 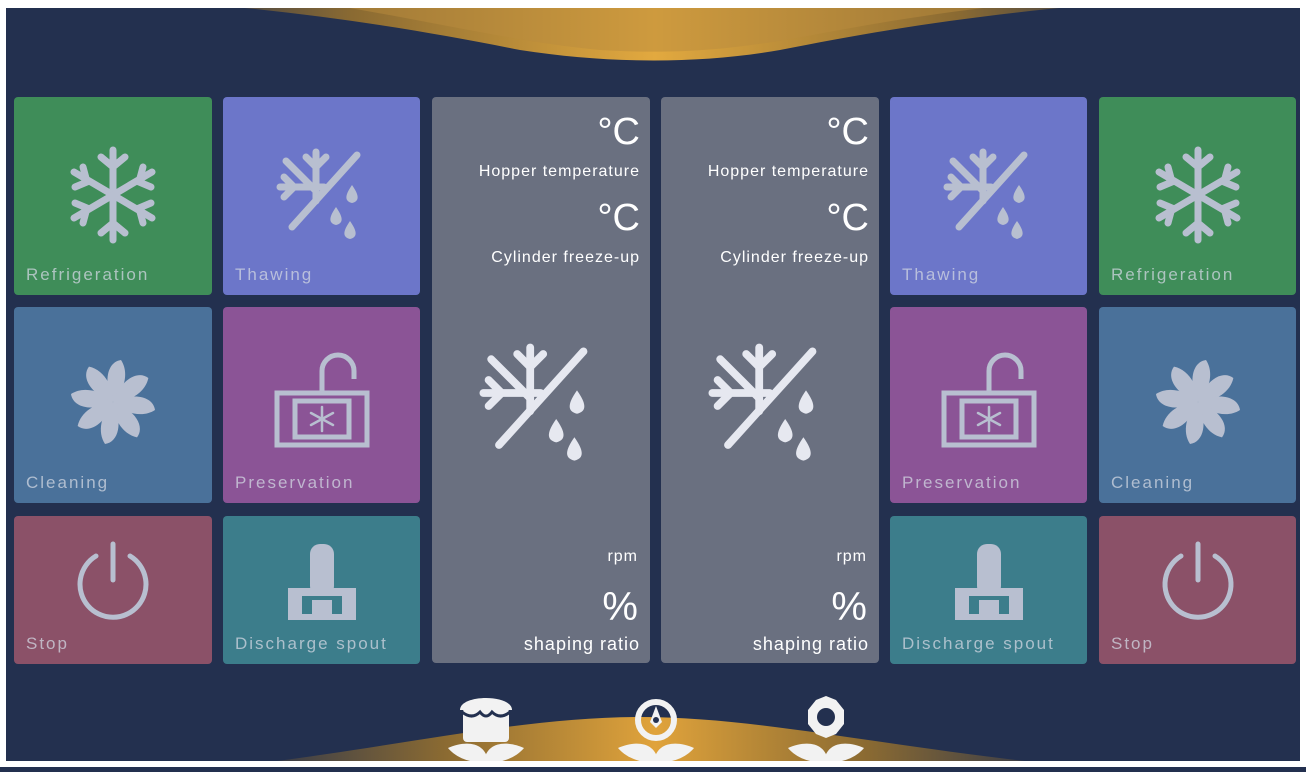 I want to click on stop-button-left: Stop, so click(x=113, y=590).